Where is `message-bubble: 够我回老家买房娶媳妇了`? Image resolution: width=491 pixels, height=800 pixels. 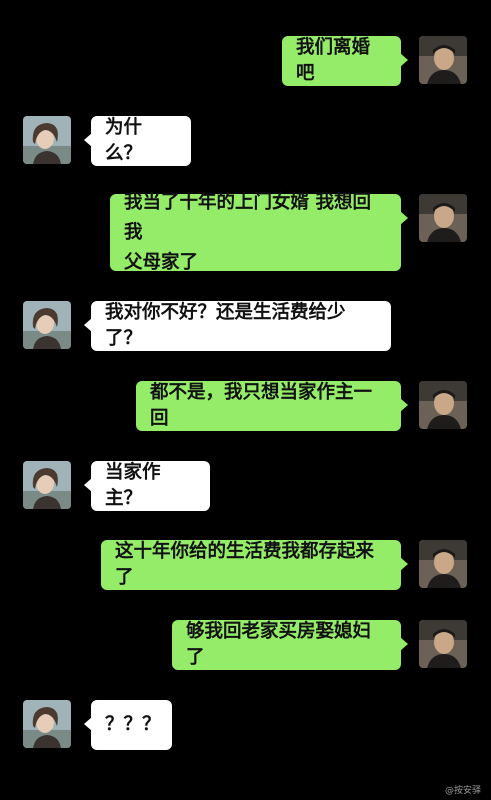
message-bubble: 够我回老家买房娶媳妇了 is located at coordinates (290, 645).